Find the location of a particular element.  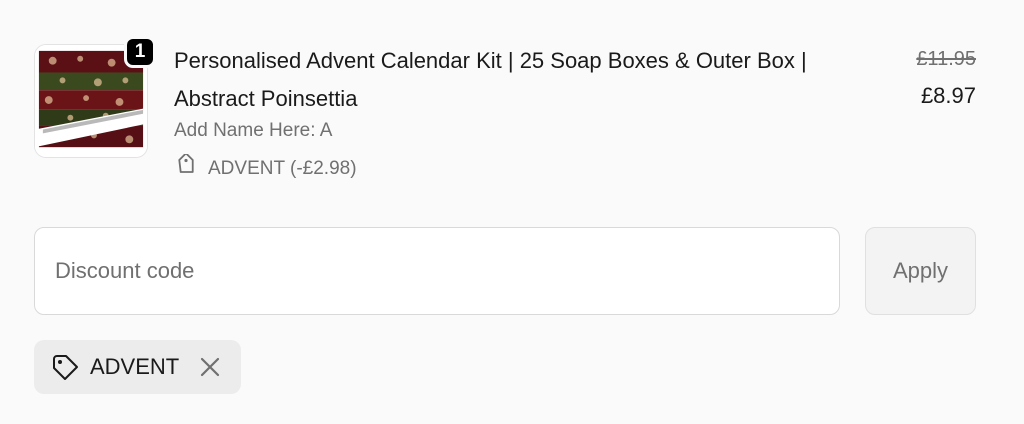

apply-button: Apply is located at coordinates (920, 271).